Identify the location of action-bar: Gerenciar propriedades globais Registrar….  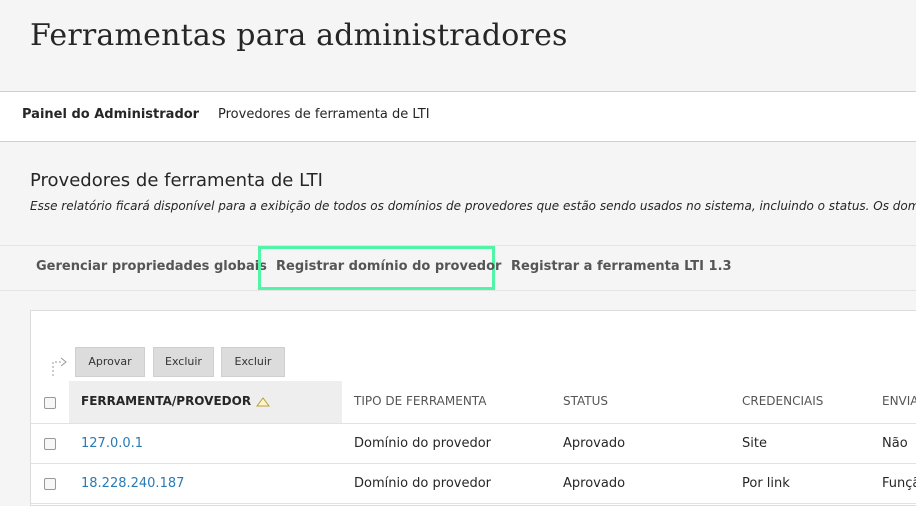
(458, 268).